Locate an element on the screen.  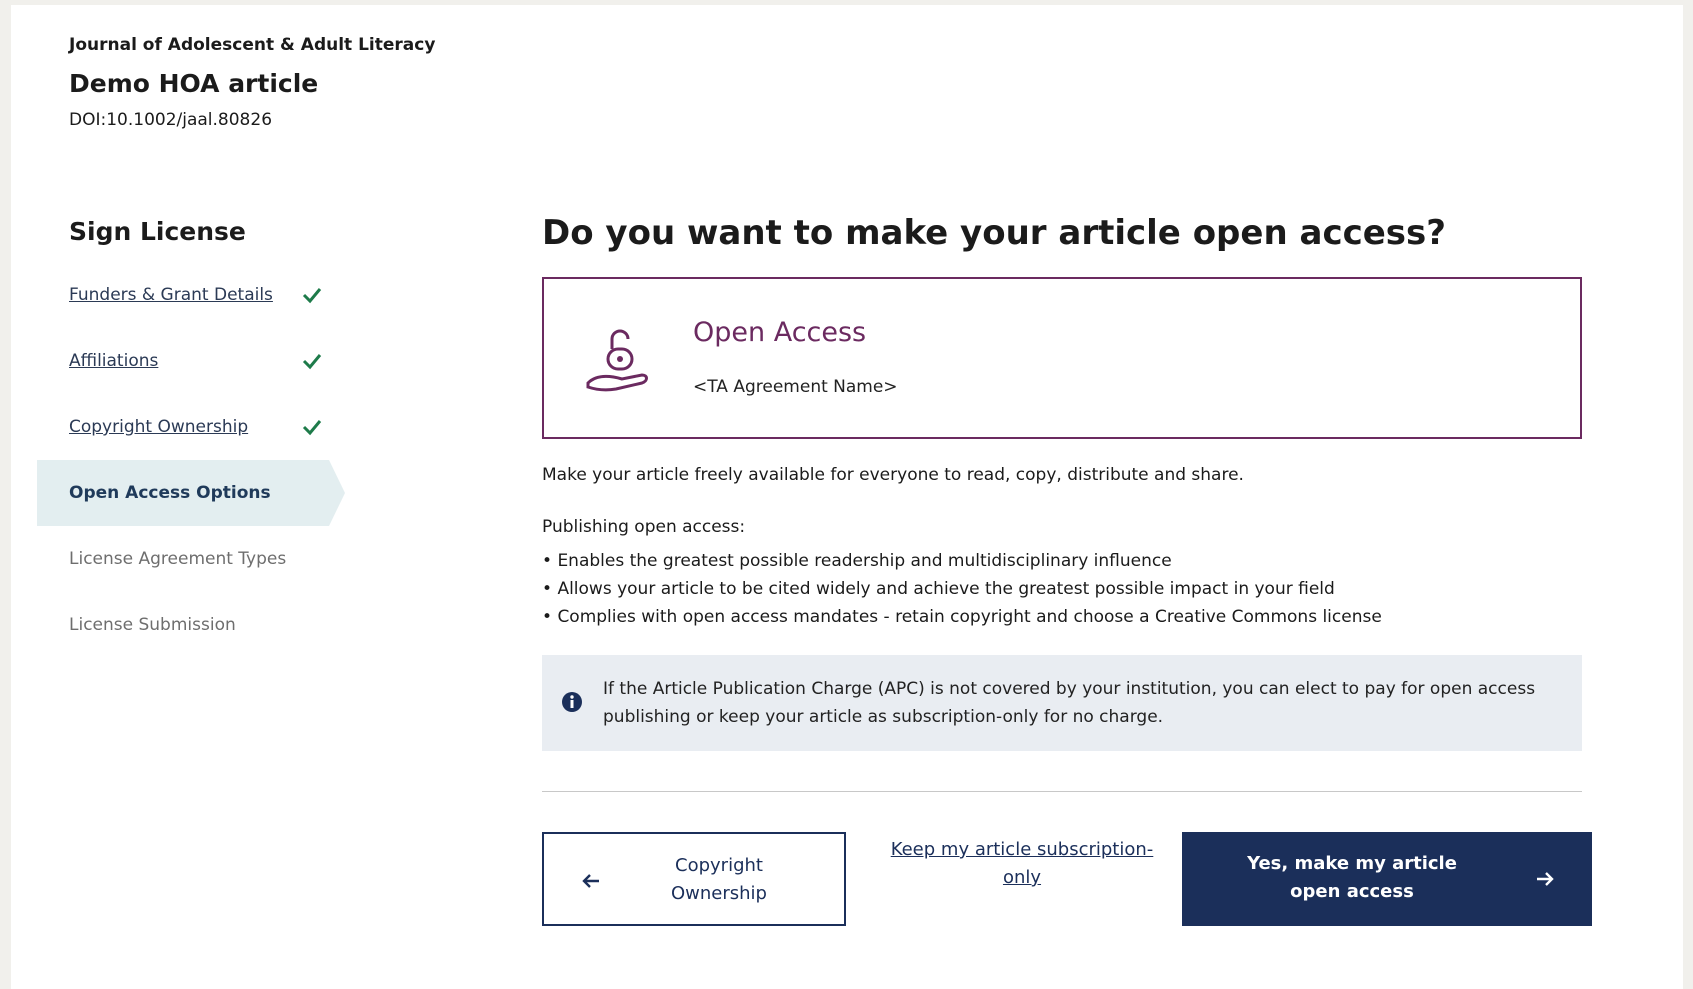
subscription-only-link: Keep my article subscription-only is located at coordinates (1022, 864).